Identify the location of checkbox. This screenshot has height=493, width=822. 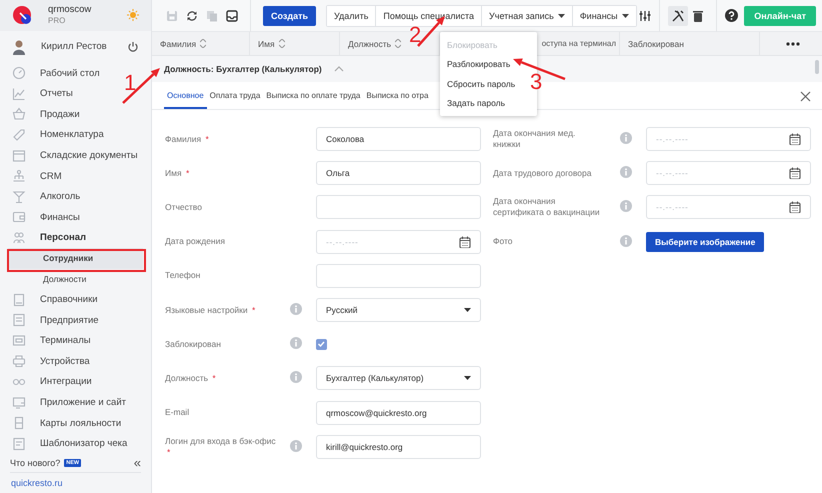
(321, 344).